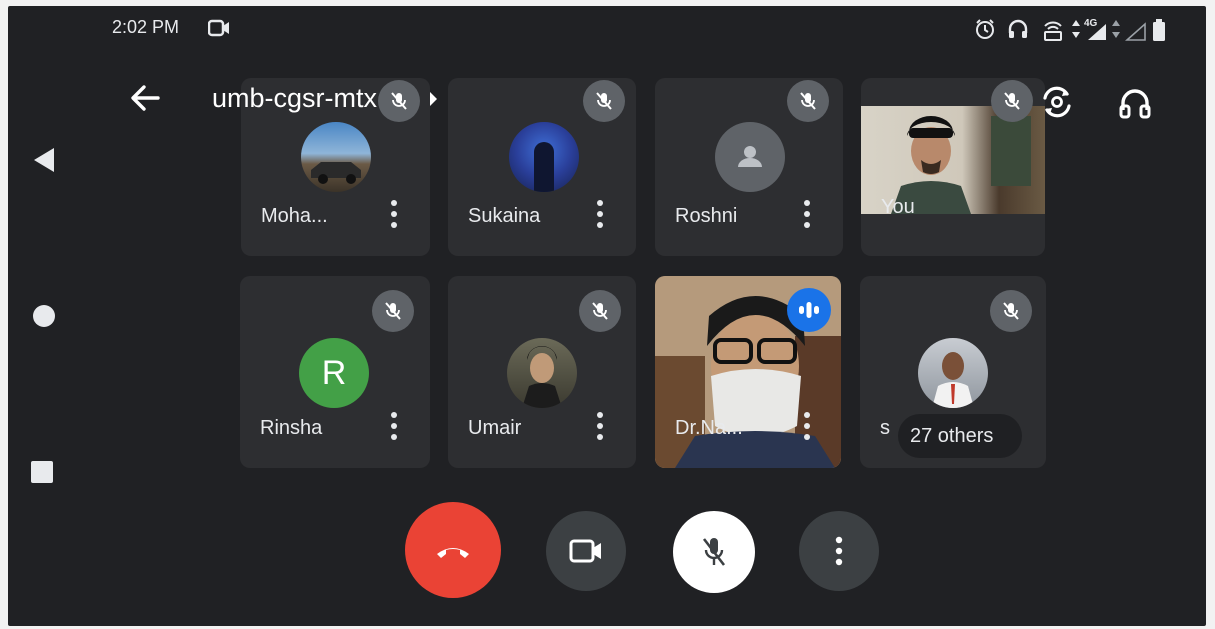  I want to click on signal-icon, so click(1097, 32).